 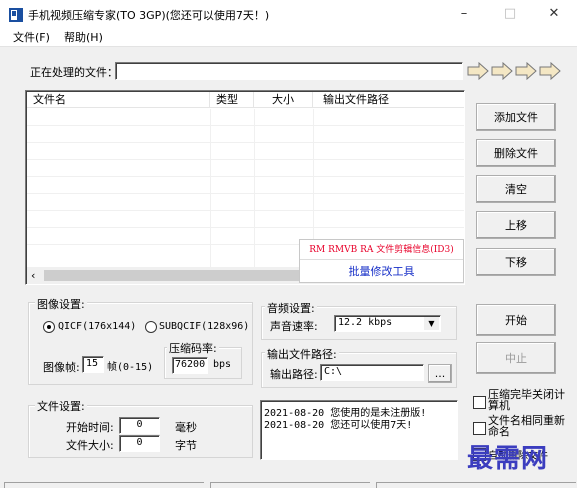 What do you see at coordinates (232, 100) in the screenshot?
I see `column-header-type: 类型` at bounding box center [232, 100].